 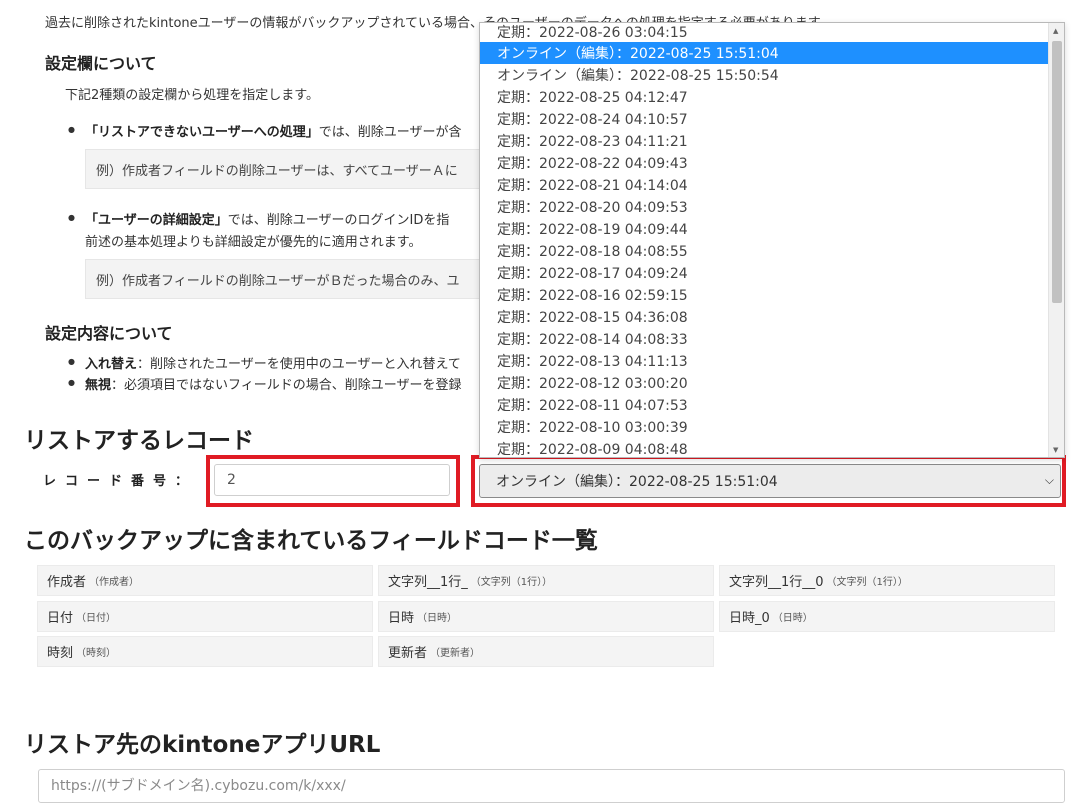 What do you see at coordinates (764, 361) in the screenshot?
I see `dropdown-option: 定期：2022-08-13 04:11:13` at bounding box center [764, 361].